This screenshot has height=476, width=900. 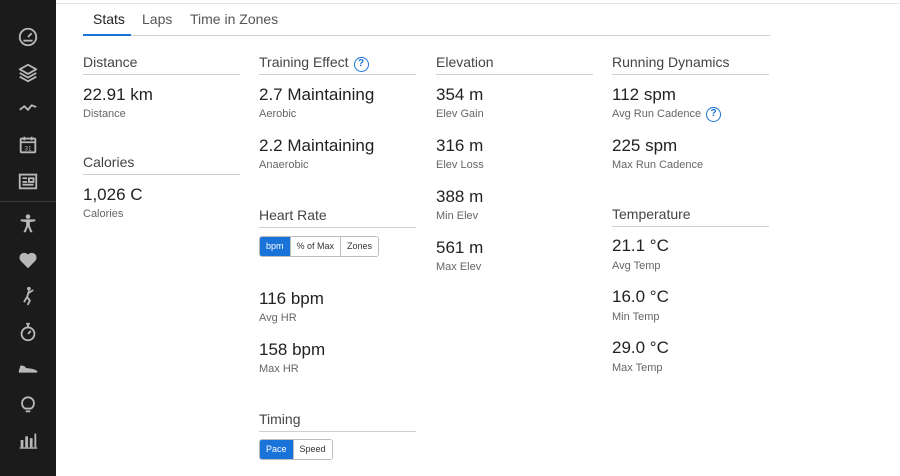 I want to click on active-tab-indicator, so click(x=107, y=35).